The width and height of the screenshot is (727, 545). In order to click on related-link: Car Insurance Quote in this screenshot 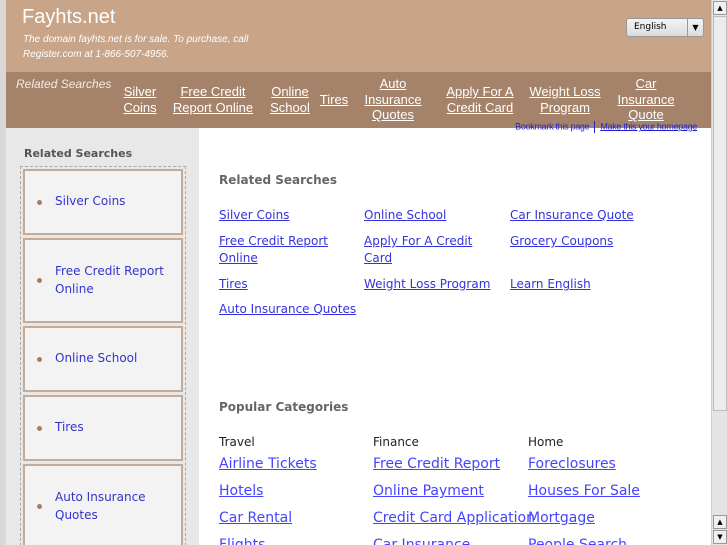, I will do `click(590, 215)`.